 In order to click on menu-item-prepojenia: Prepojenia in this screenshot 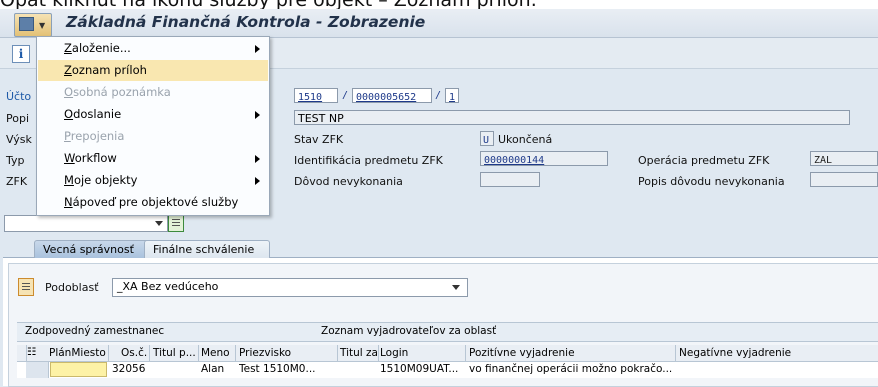, I will do `click(153, 136)`.